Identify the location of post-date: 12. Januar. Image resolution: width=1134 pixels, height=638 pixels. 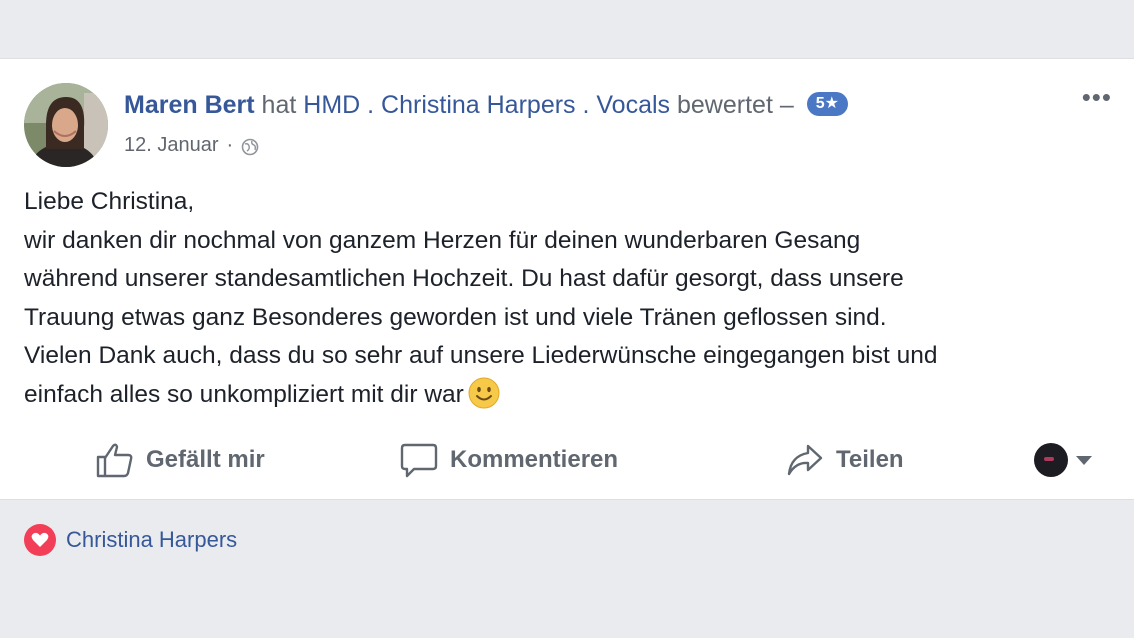
(171, 145).